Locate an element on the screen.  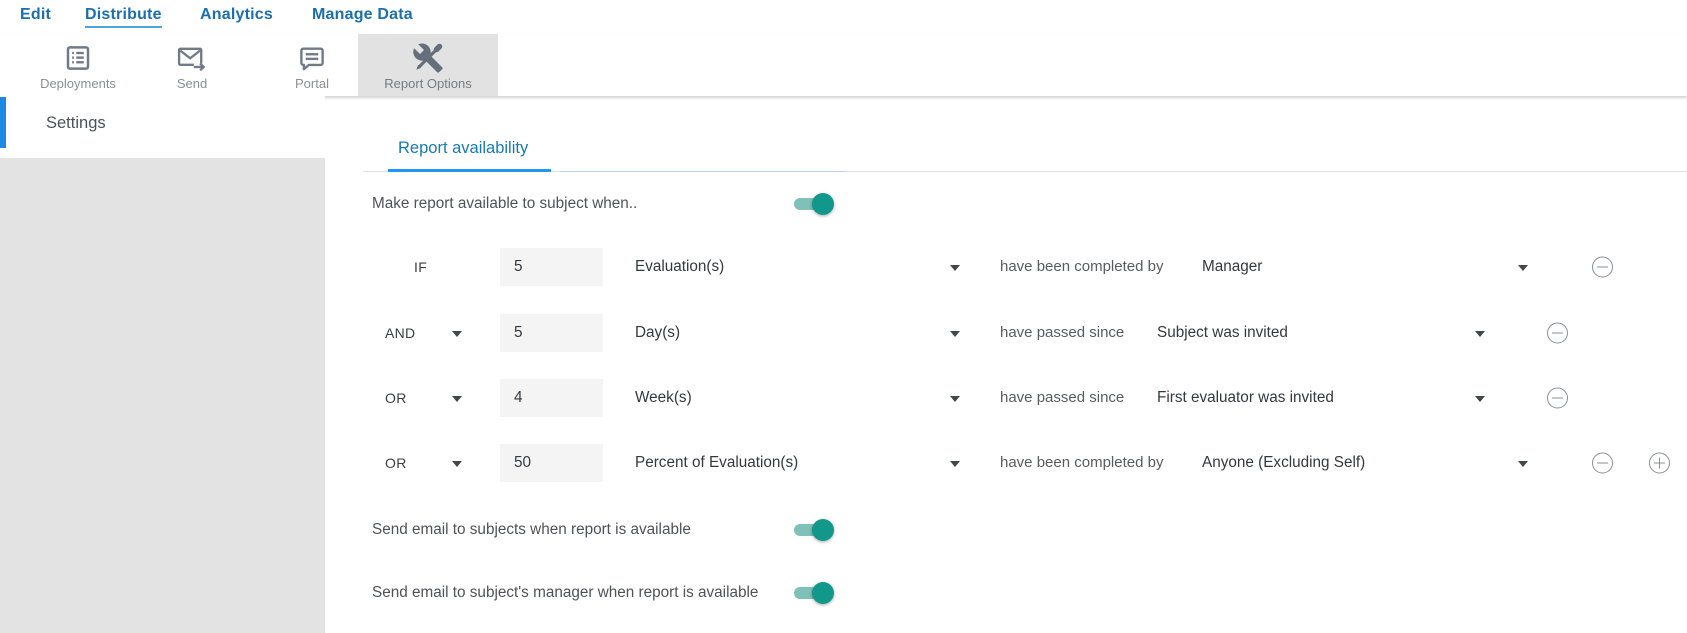
primary-nav: Edit Distribute Analytics Manage Data is located at coordinates (843, 17).